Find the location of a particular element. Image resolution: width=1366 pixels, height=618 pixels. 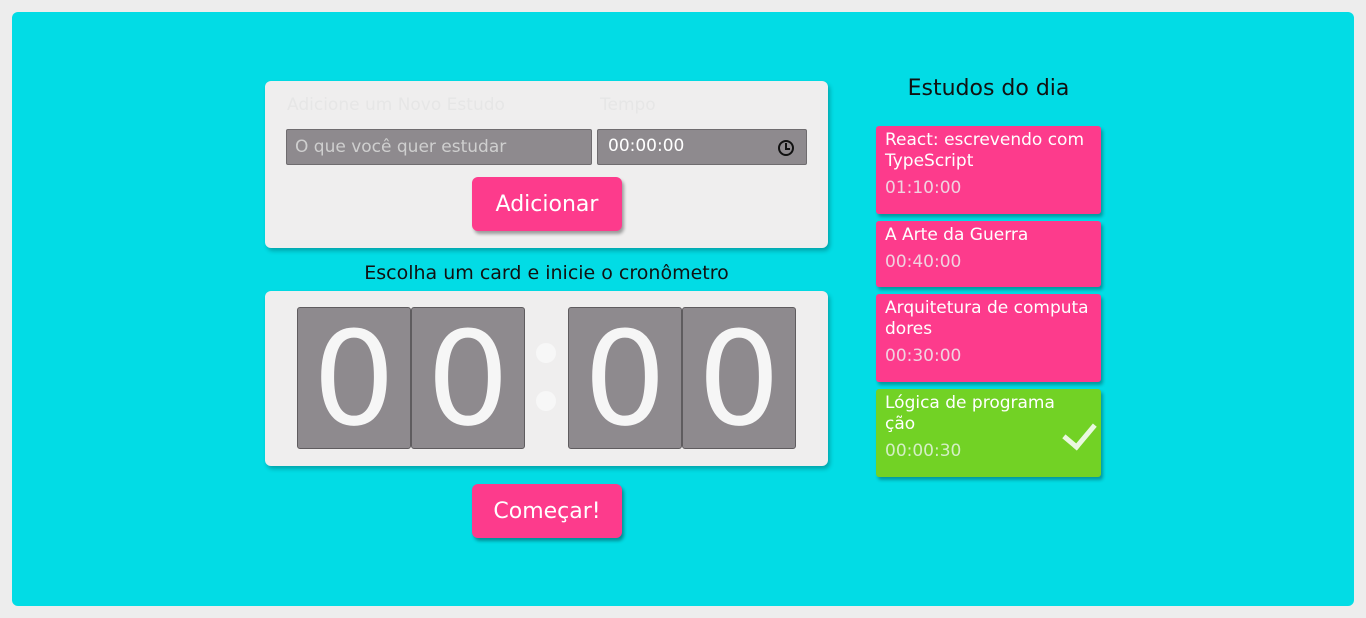

subject-input is located at coordinates (439, 147).